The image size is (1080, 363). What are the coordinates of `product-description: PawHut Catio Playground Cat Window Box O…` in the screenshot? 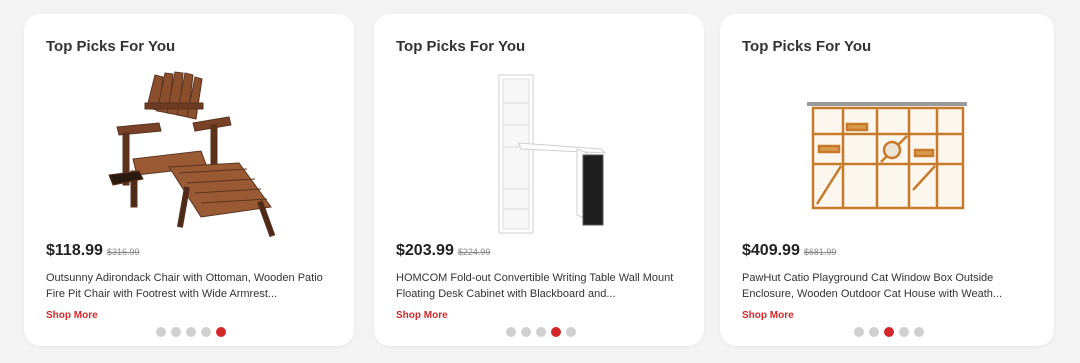 It's located at (888, 286).